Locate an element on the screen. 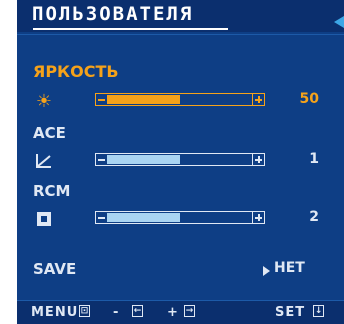  rcm-square-icon is located at coordinates (44, 219).